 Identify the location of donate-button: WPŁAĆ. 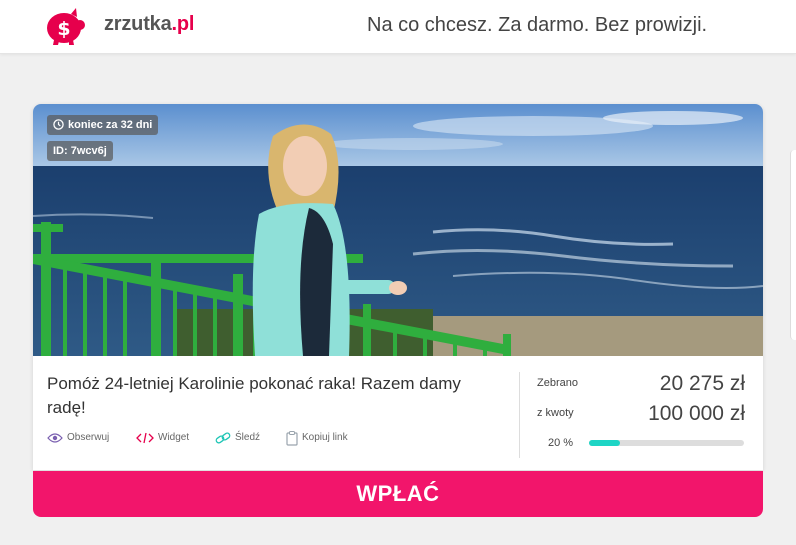
(398, 494).